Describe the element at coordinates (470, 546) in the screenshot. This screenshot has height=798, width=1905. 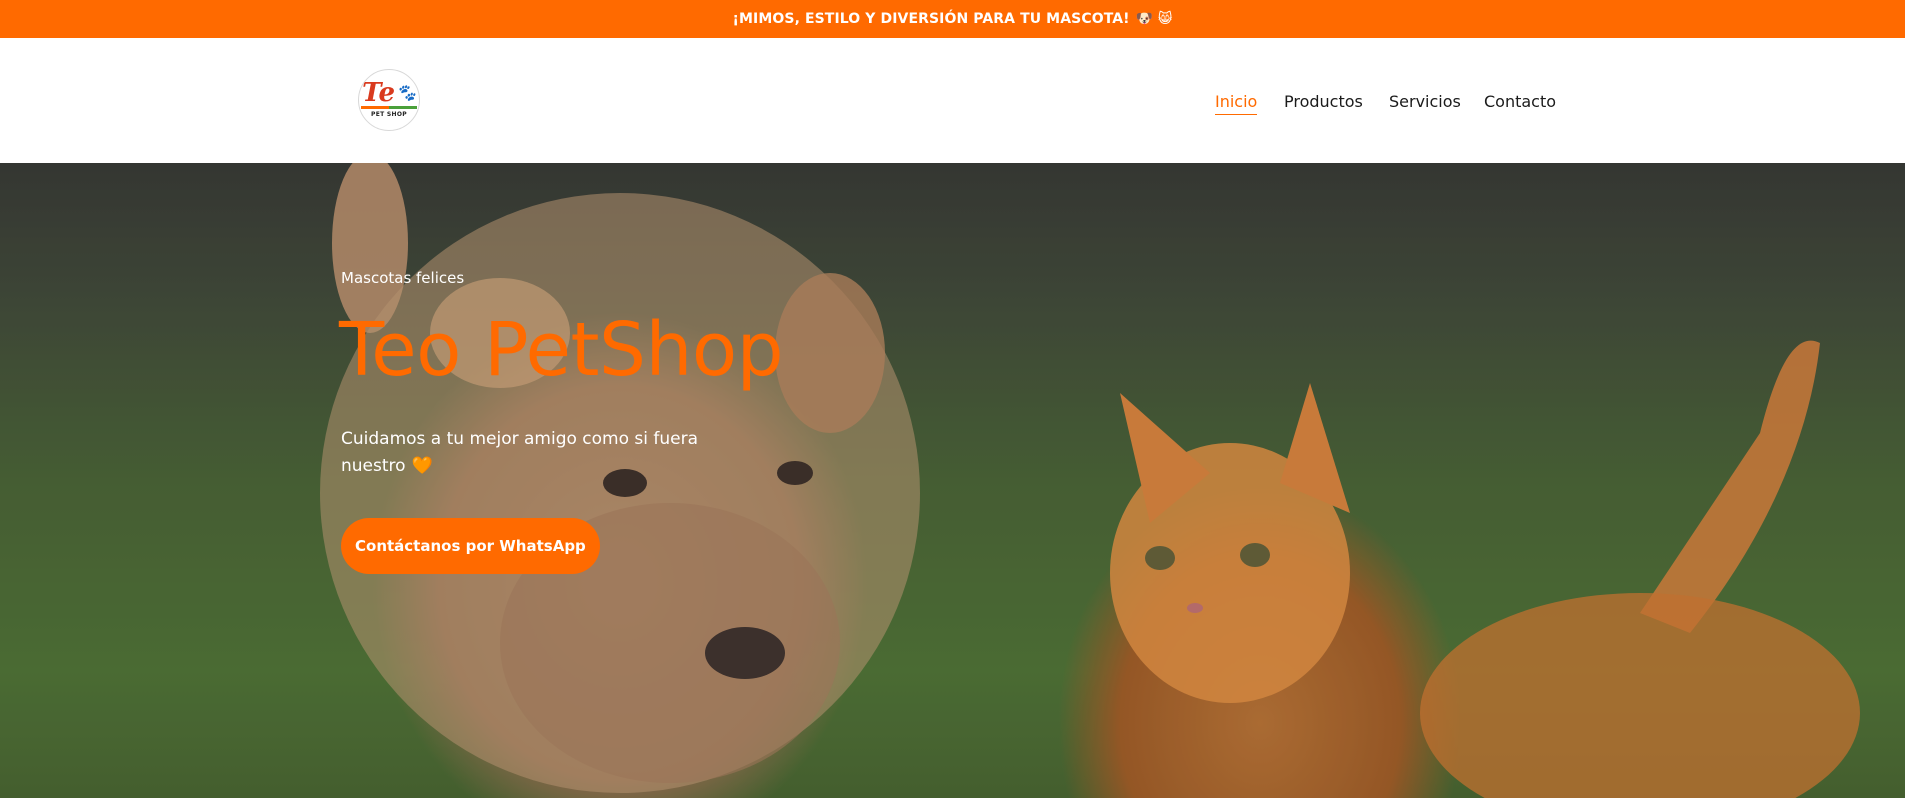
I see `whatsapp-contact-button: Contáctanos por WhatsApp` at that location.